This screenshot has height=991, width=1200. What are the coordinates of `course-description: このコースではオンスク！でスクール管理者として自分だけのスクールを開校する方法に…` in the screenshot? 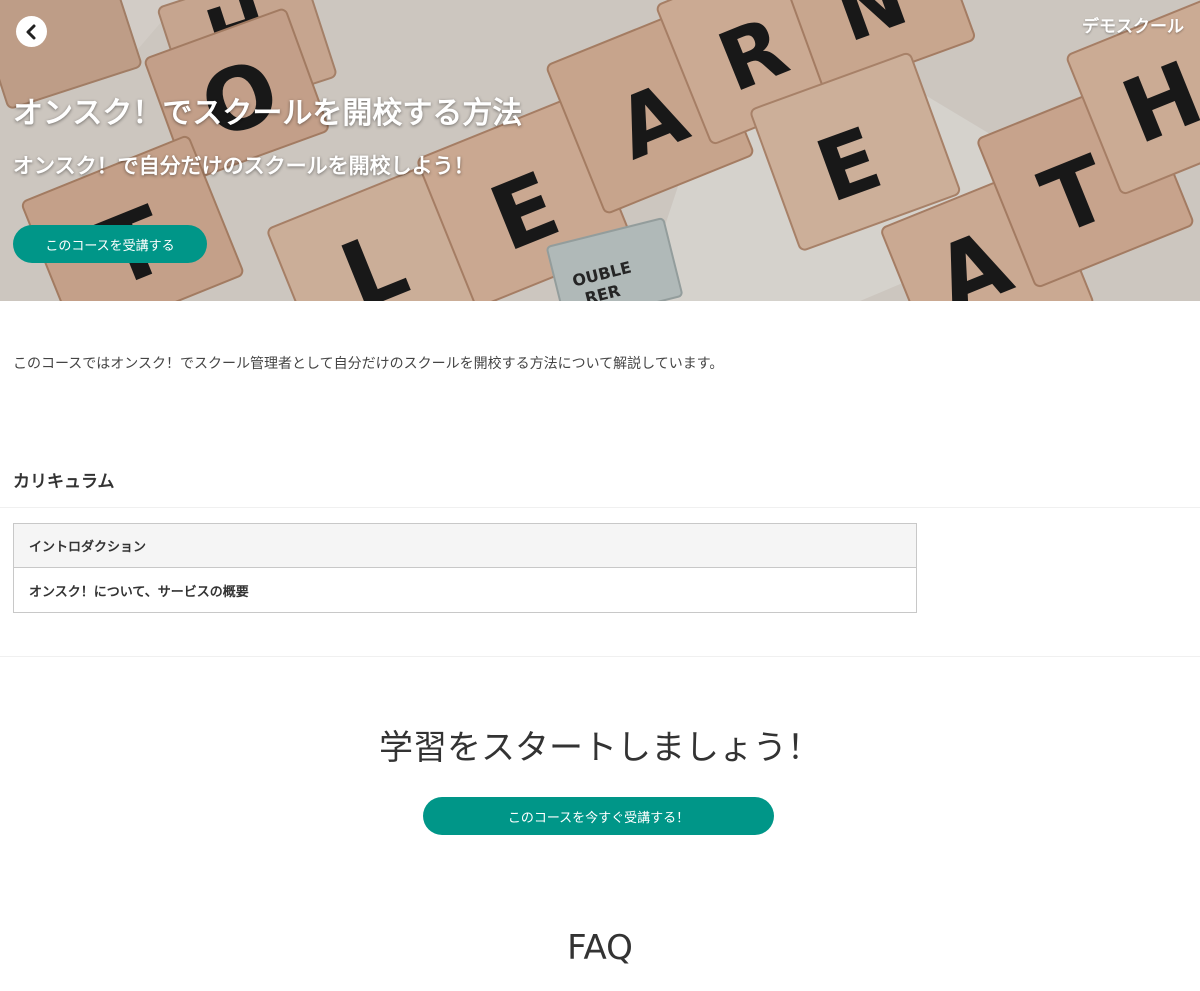 It's located at (368, 364).